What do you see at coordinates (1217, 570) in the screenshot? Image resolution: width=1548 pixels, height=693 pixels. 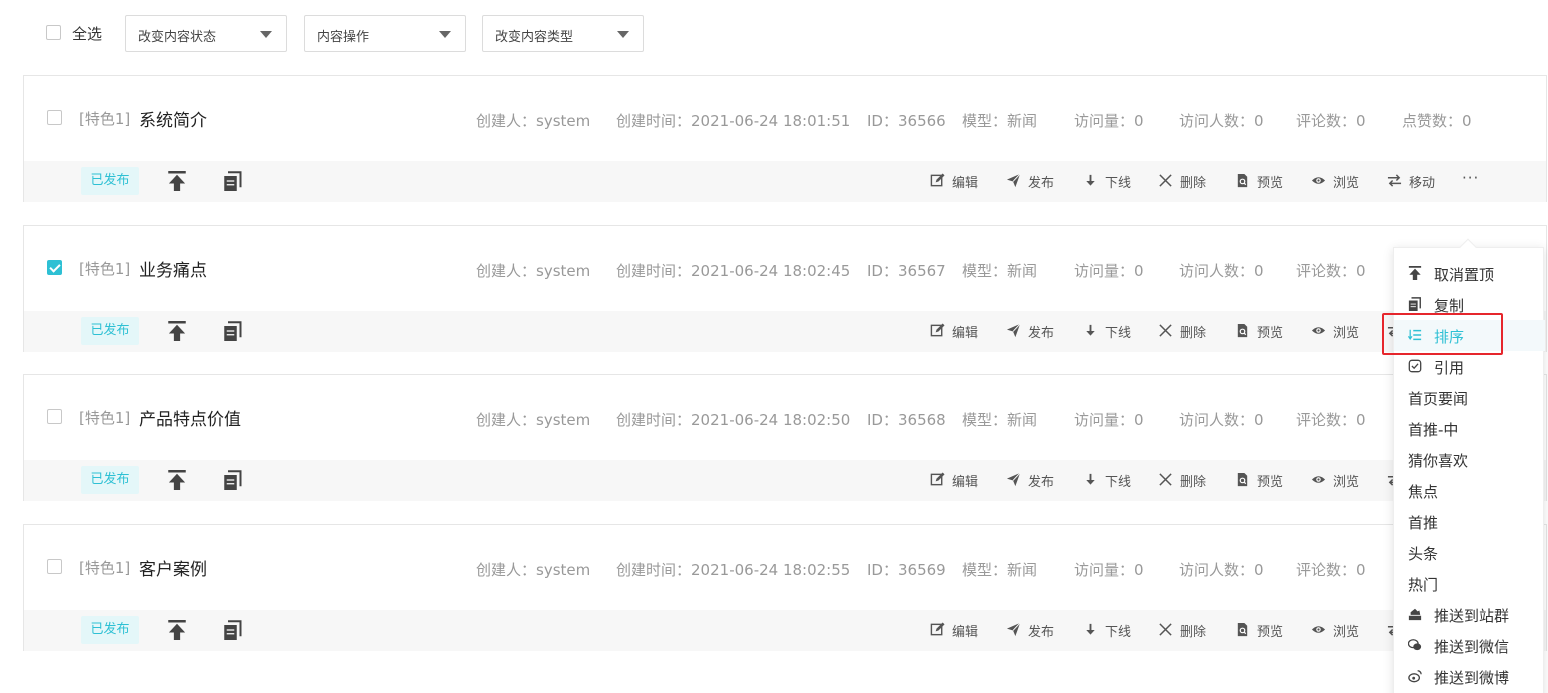 I see `meta-label: 访问人数：` at bounding box center [1217, 570].